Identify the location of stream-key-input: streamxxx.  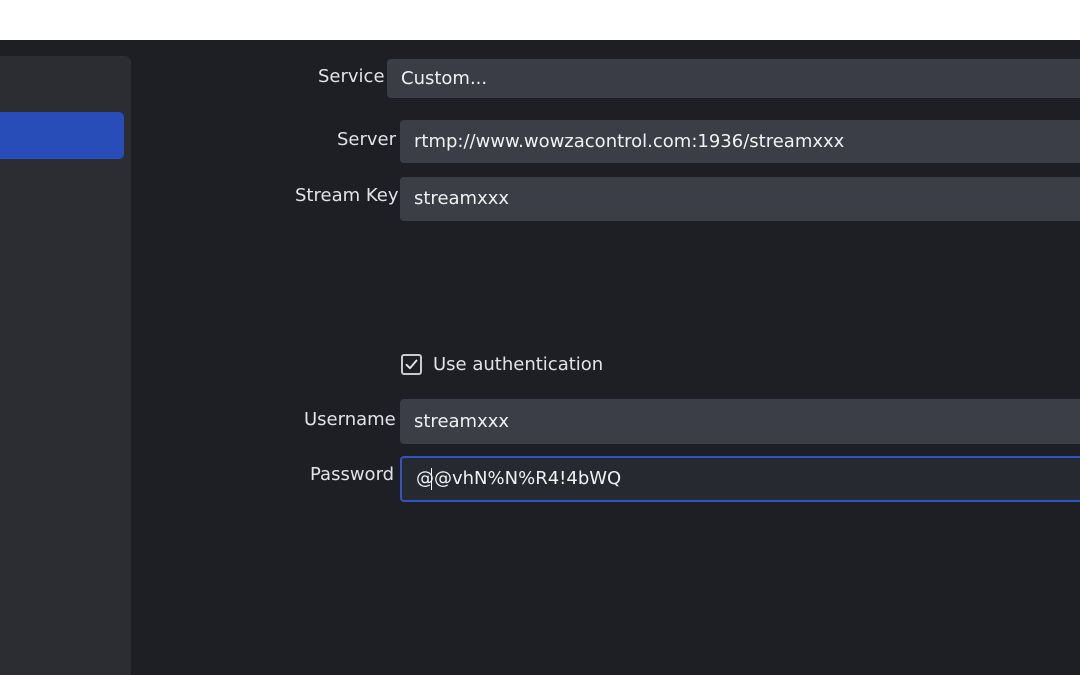
(740, 199).